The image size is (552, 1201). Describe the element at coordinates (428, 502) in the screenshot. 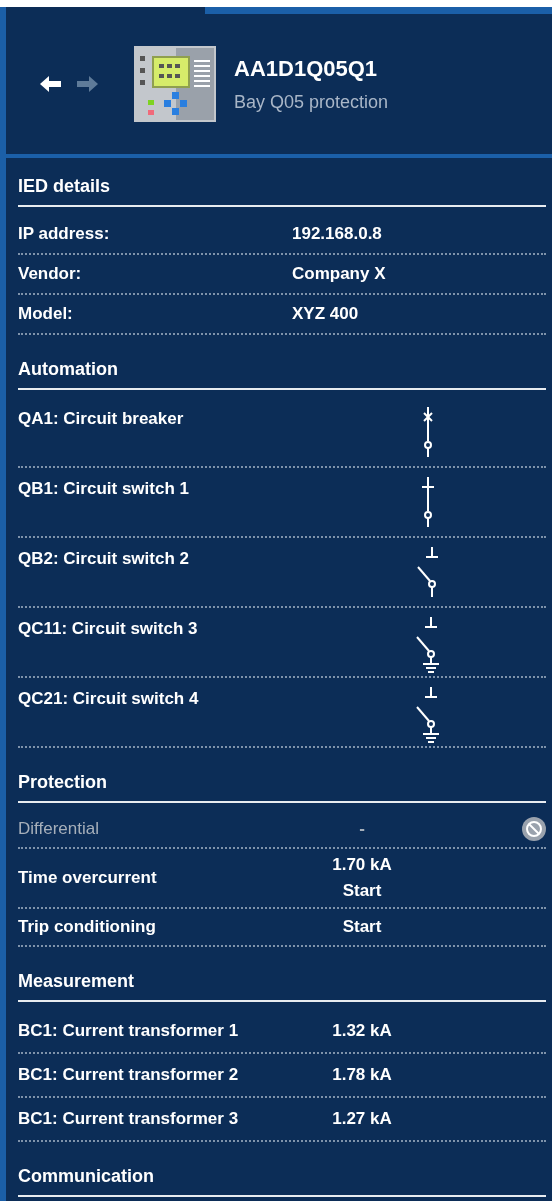

I see `switch-closed-icon` at that location.